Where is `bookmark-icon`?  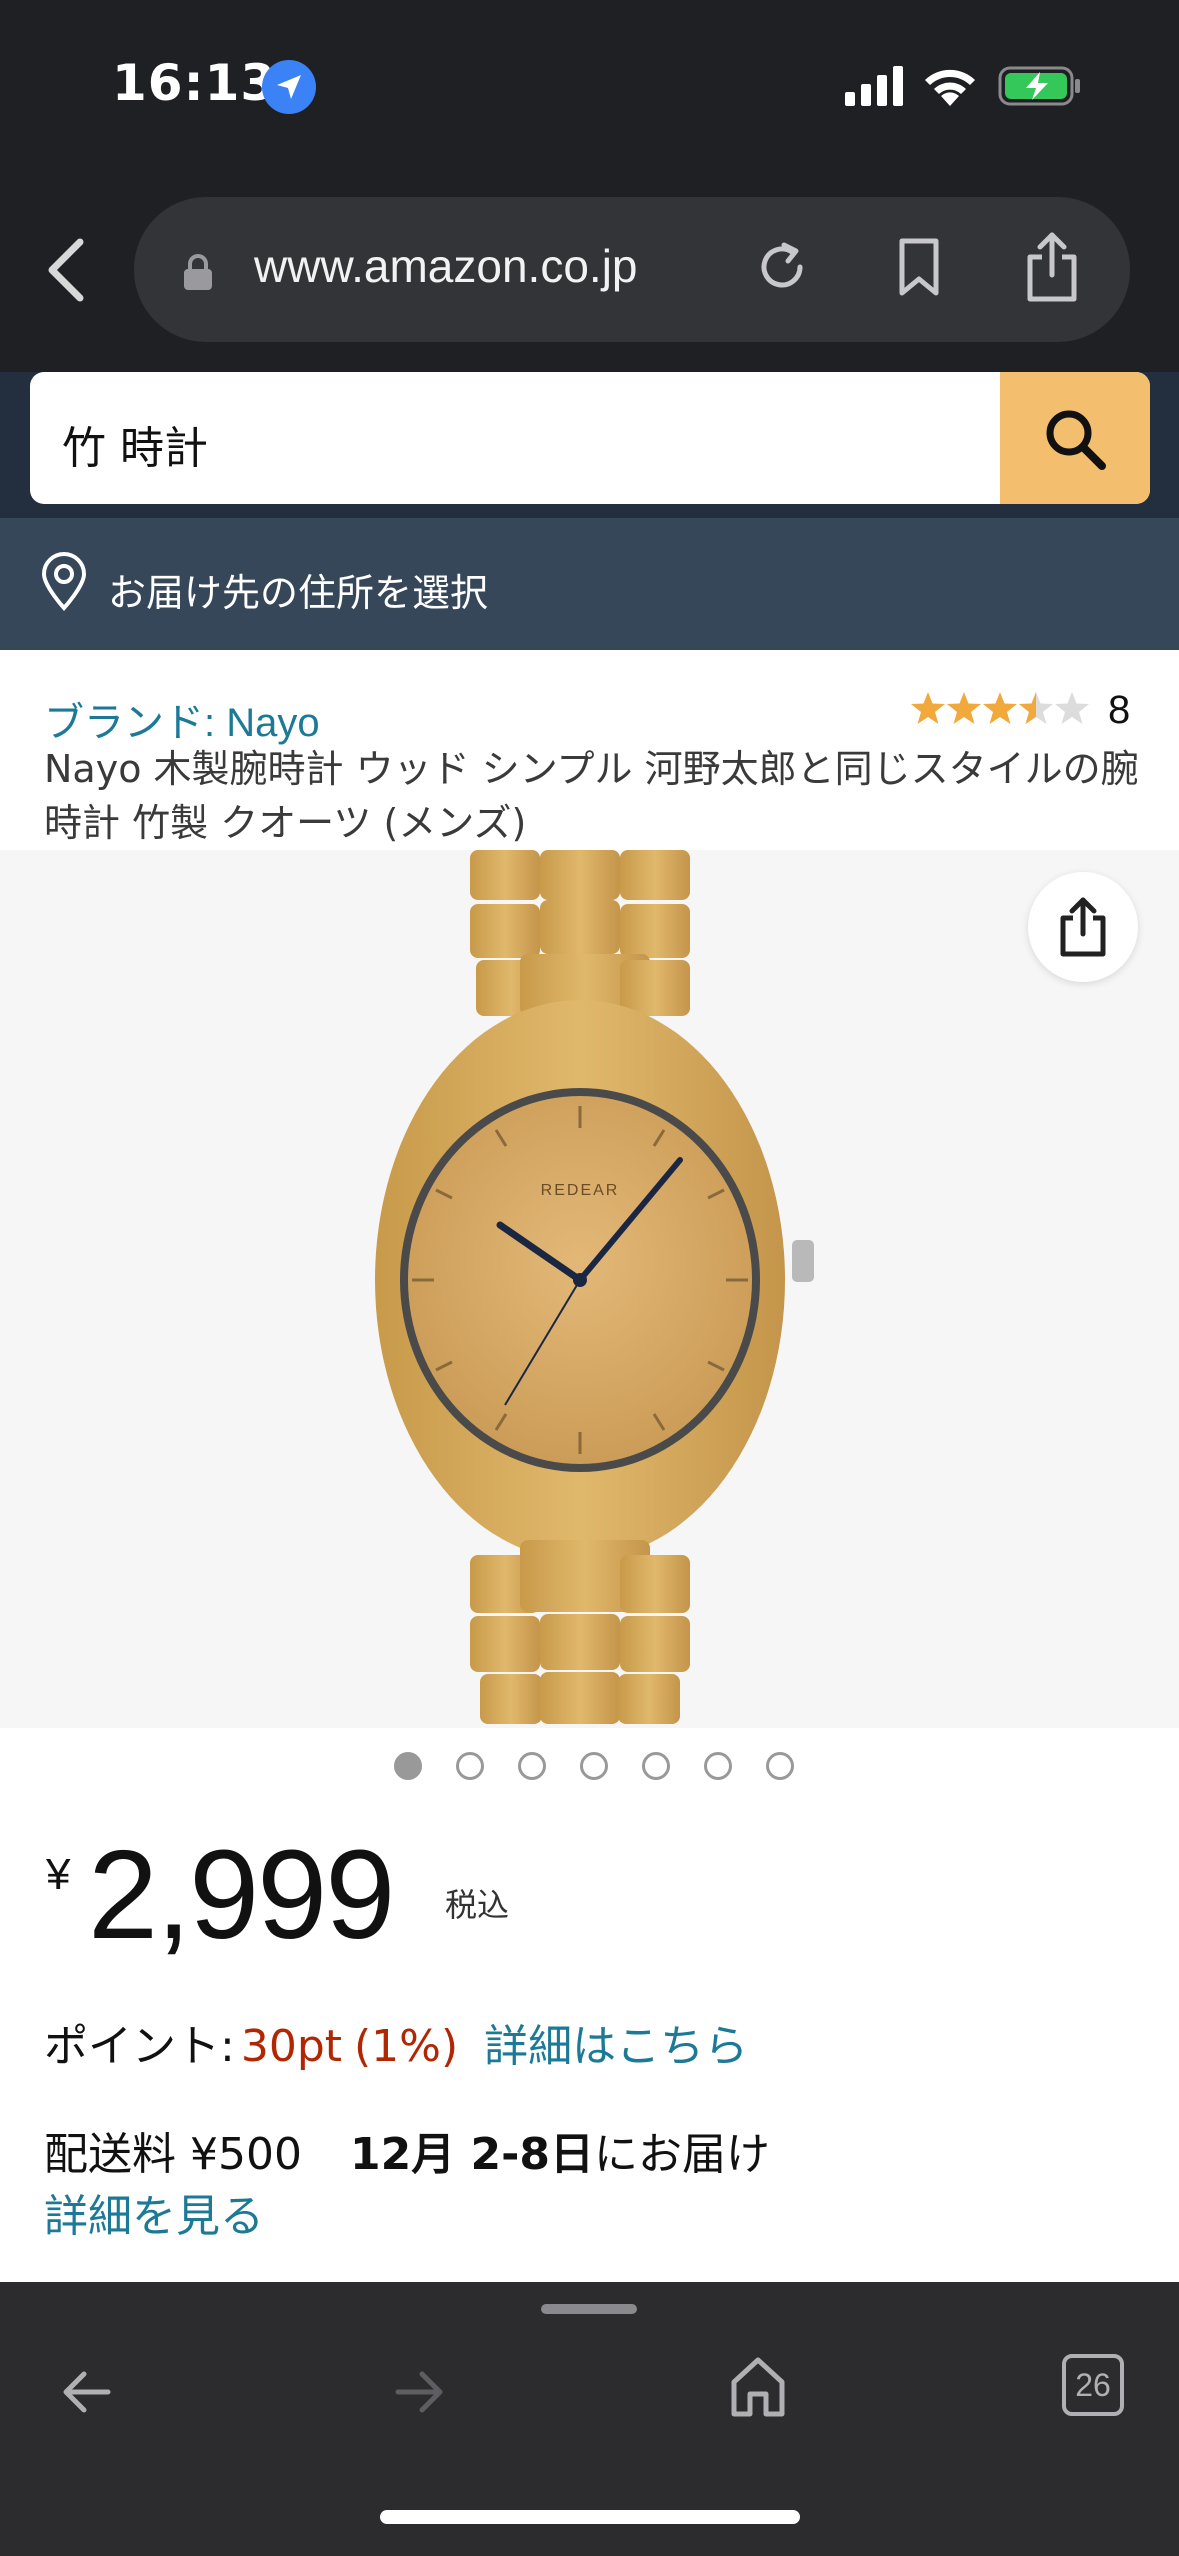
bookmark-icon is located at coordinates (919, 267).